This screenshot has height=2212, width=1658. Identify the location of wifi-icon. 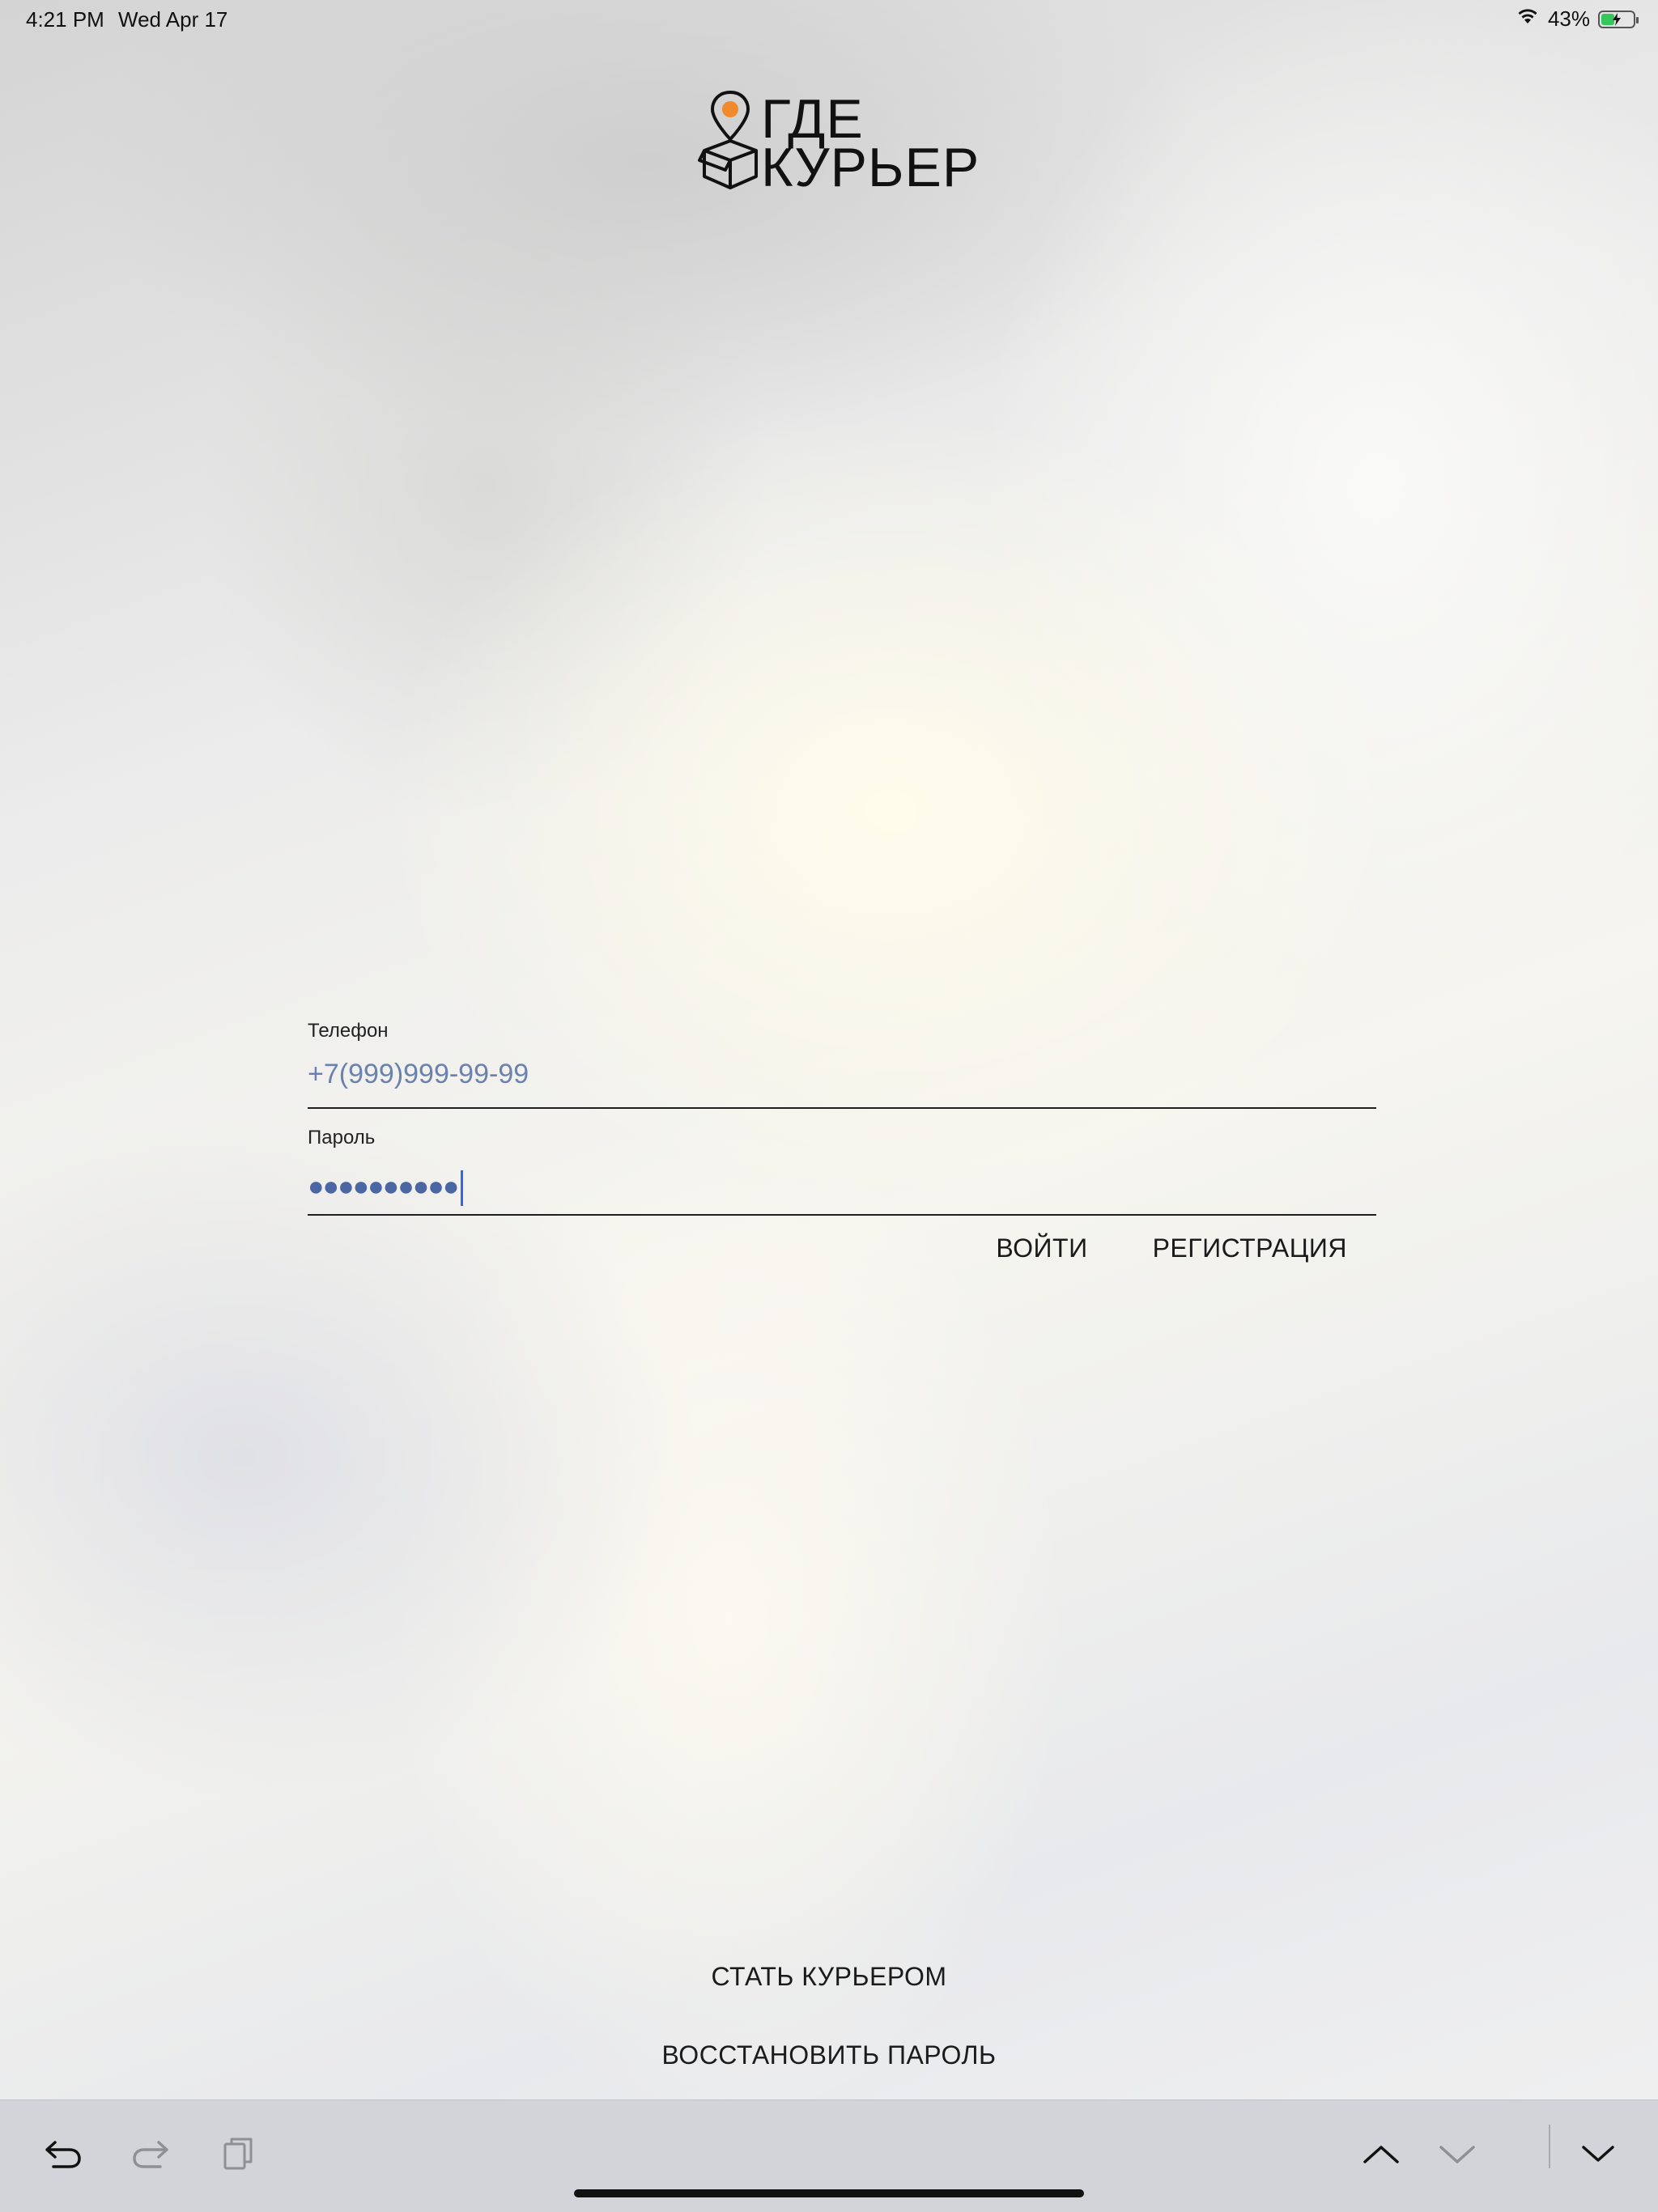
(1528, 19).